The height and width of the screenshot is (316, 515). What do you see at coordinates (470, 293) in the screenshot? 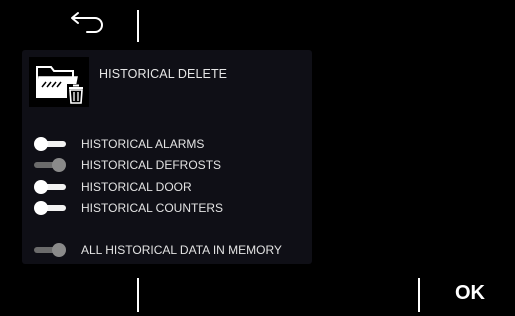
I see `ok-button: OK` at bounding box center [470, 293].